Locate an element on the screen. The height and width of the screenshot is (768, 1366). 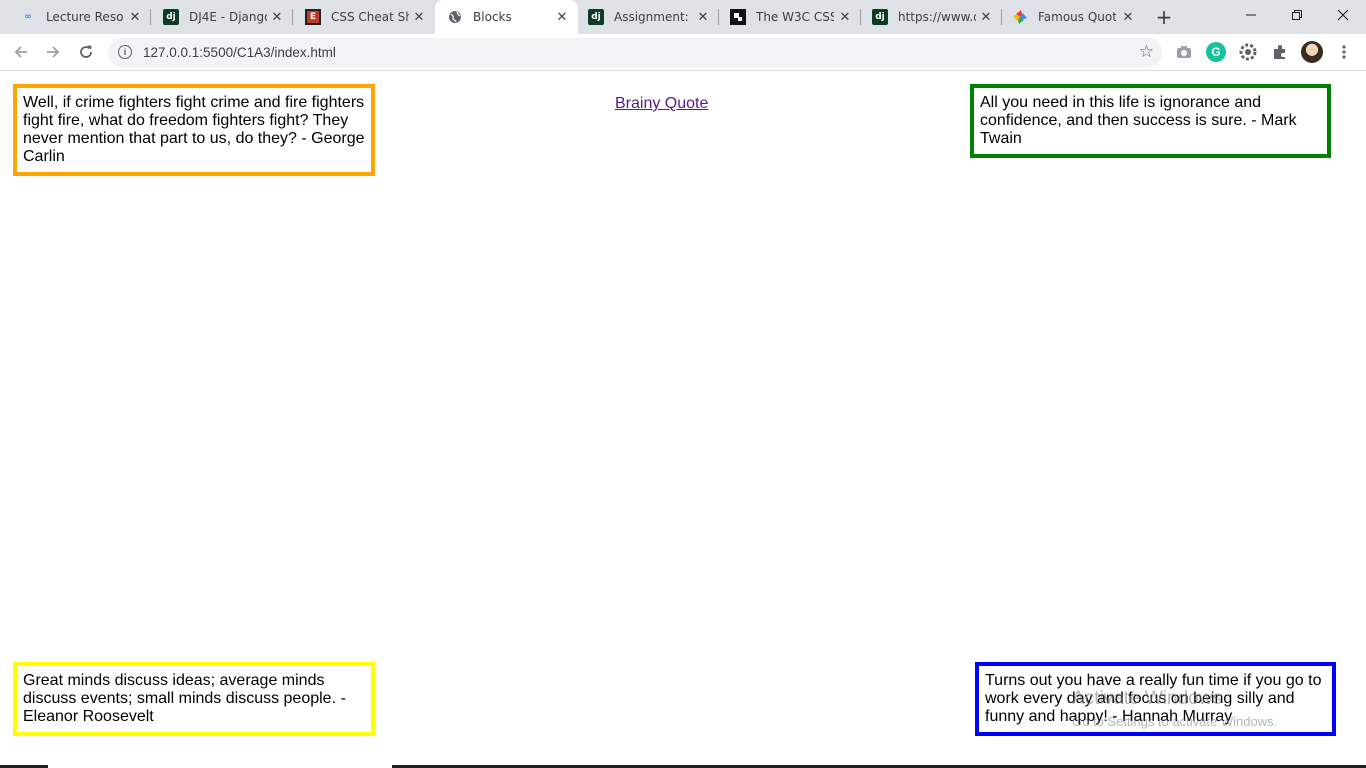
tab-blocks: Blocks ✕ is located at coordinates (506, 17).